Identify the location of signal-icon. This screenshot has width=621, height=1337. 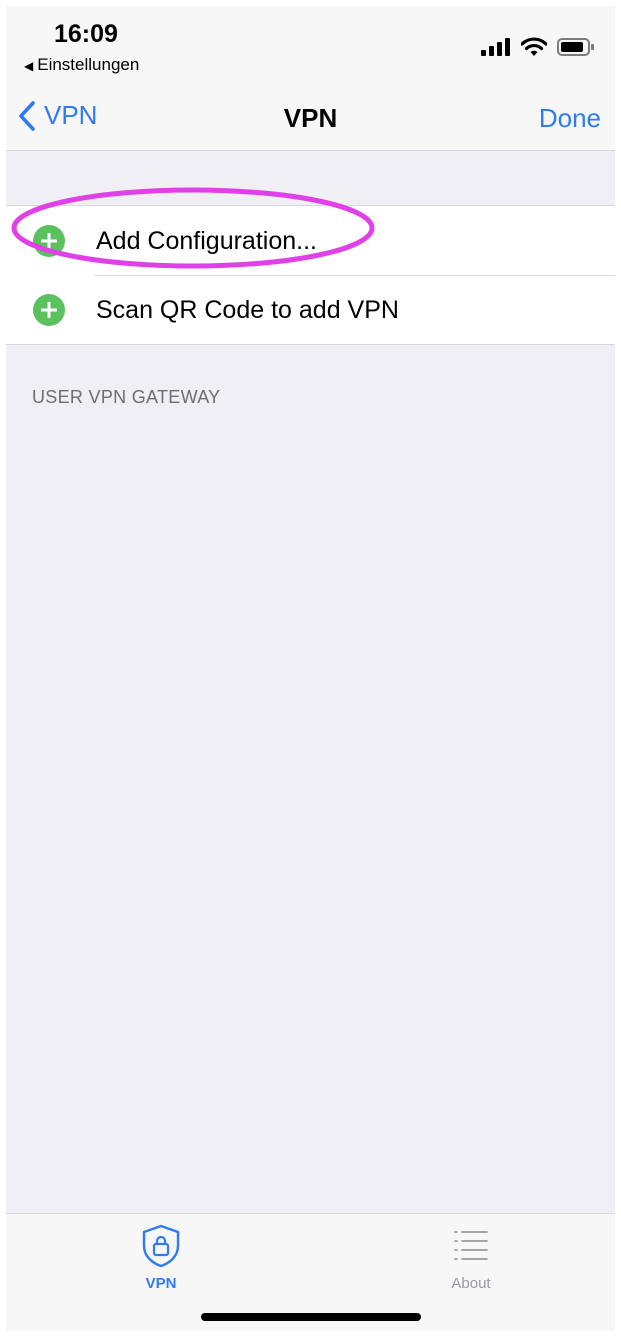
(495, 47).